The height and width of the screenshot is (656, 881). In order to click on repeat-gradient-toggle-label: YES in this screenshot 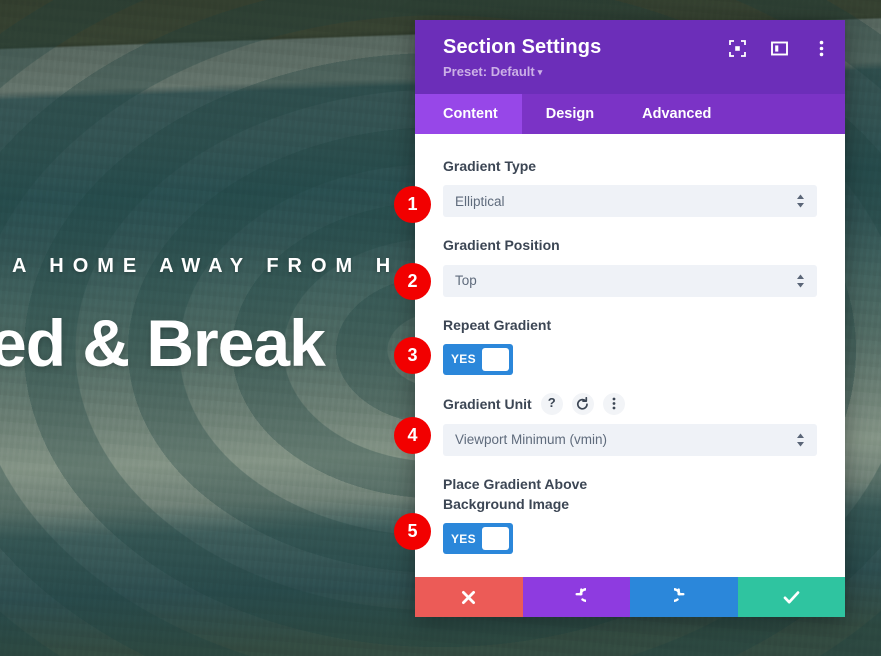, I will do `click(463, 359)`.